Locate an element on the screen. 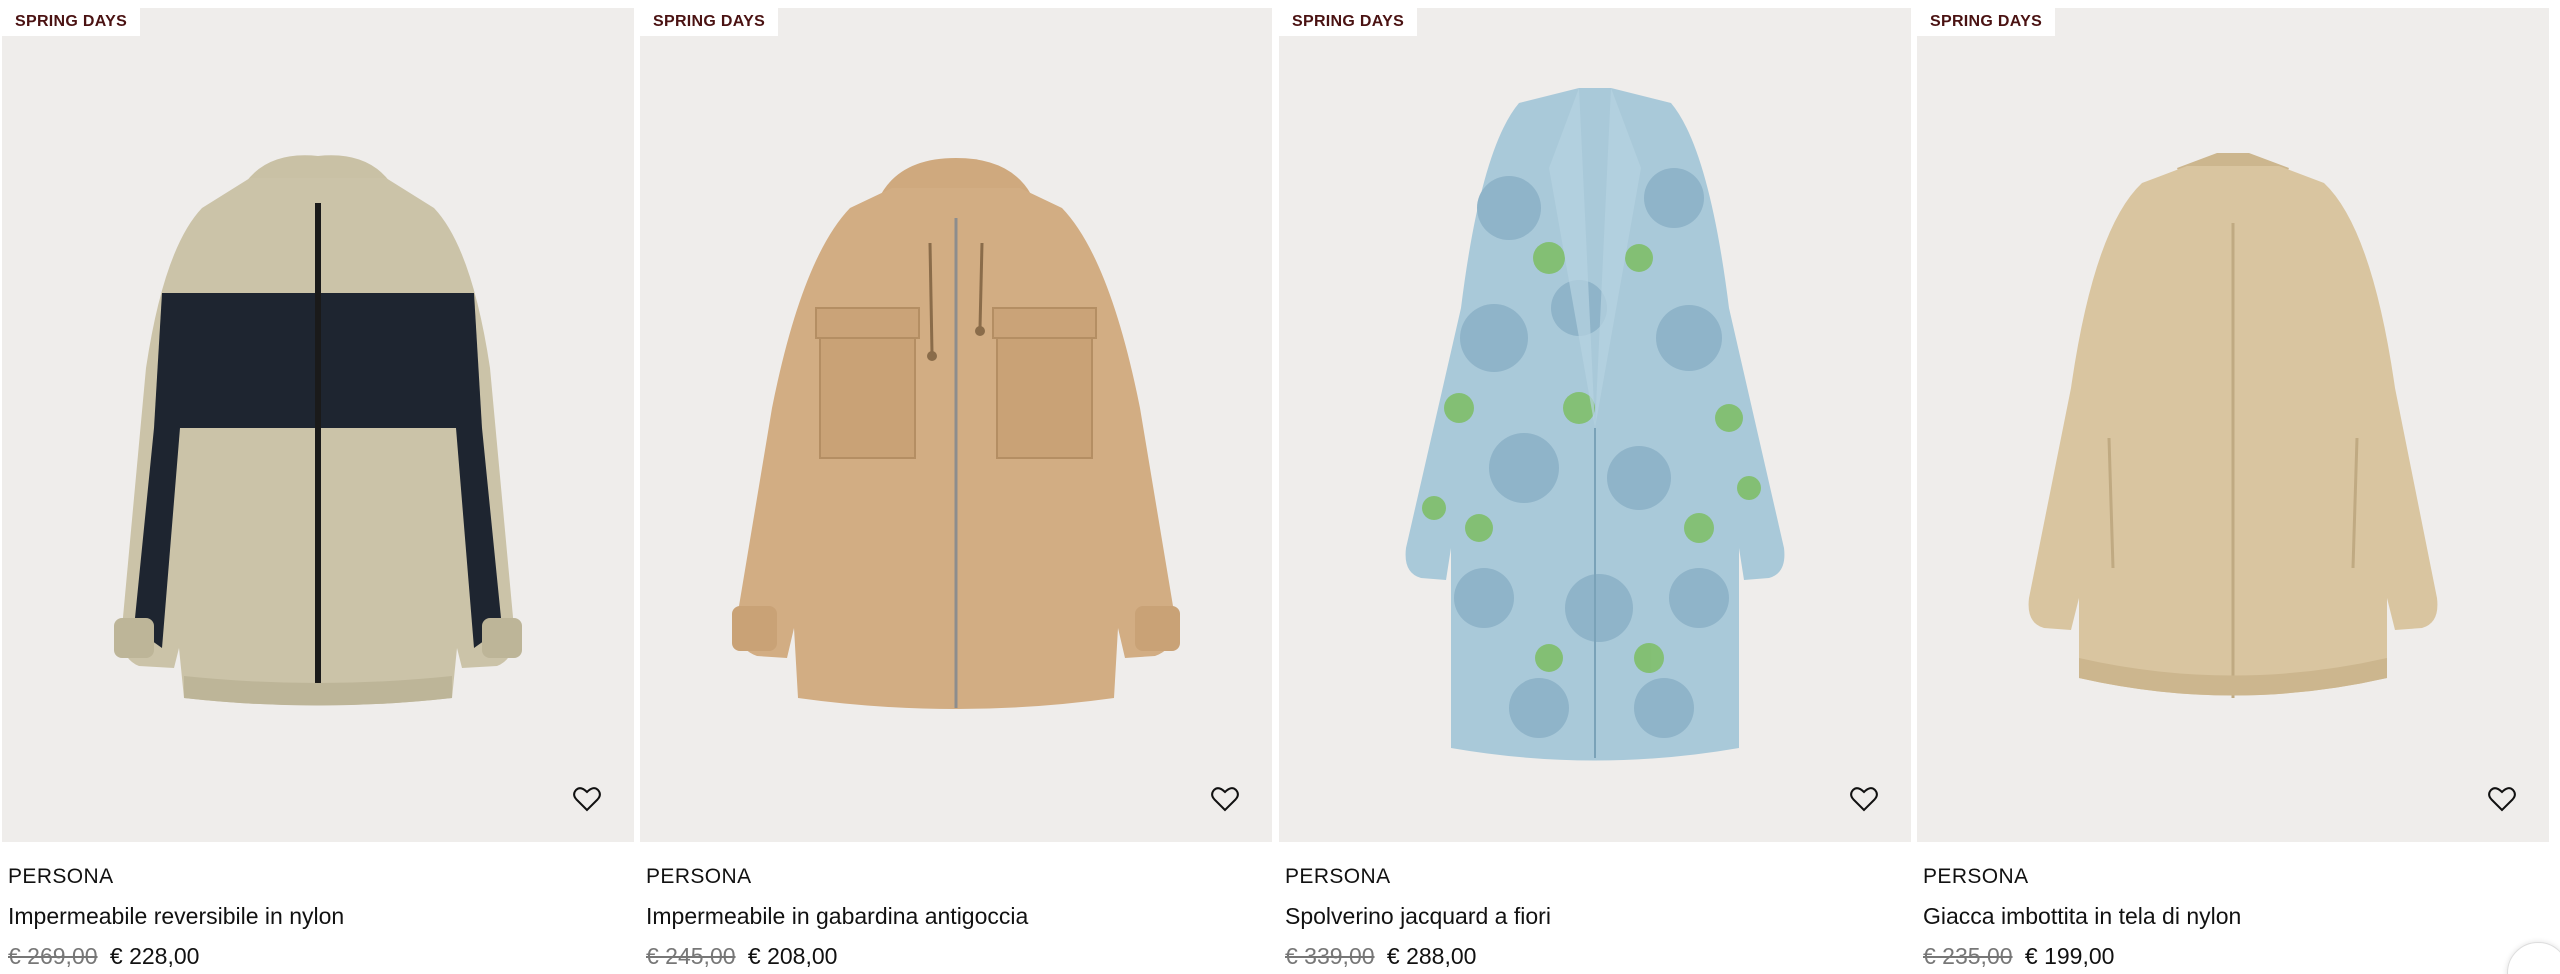 The image size is (2560, 974). product-name-link: Spolverino jacquard a fiori is located at coordinates (1598, 916).